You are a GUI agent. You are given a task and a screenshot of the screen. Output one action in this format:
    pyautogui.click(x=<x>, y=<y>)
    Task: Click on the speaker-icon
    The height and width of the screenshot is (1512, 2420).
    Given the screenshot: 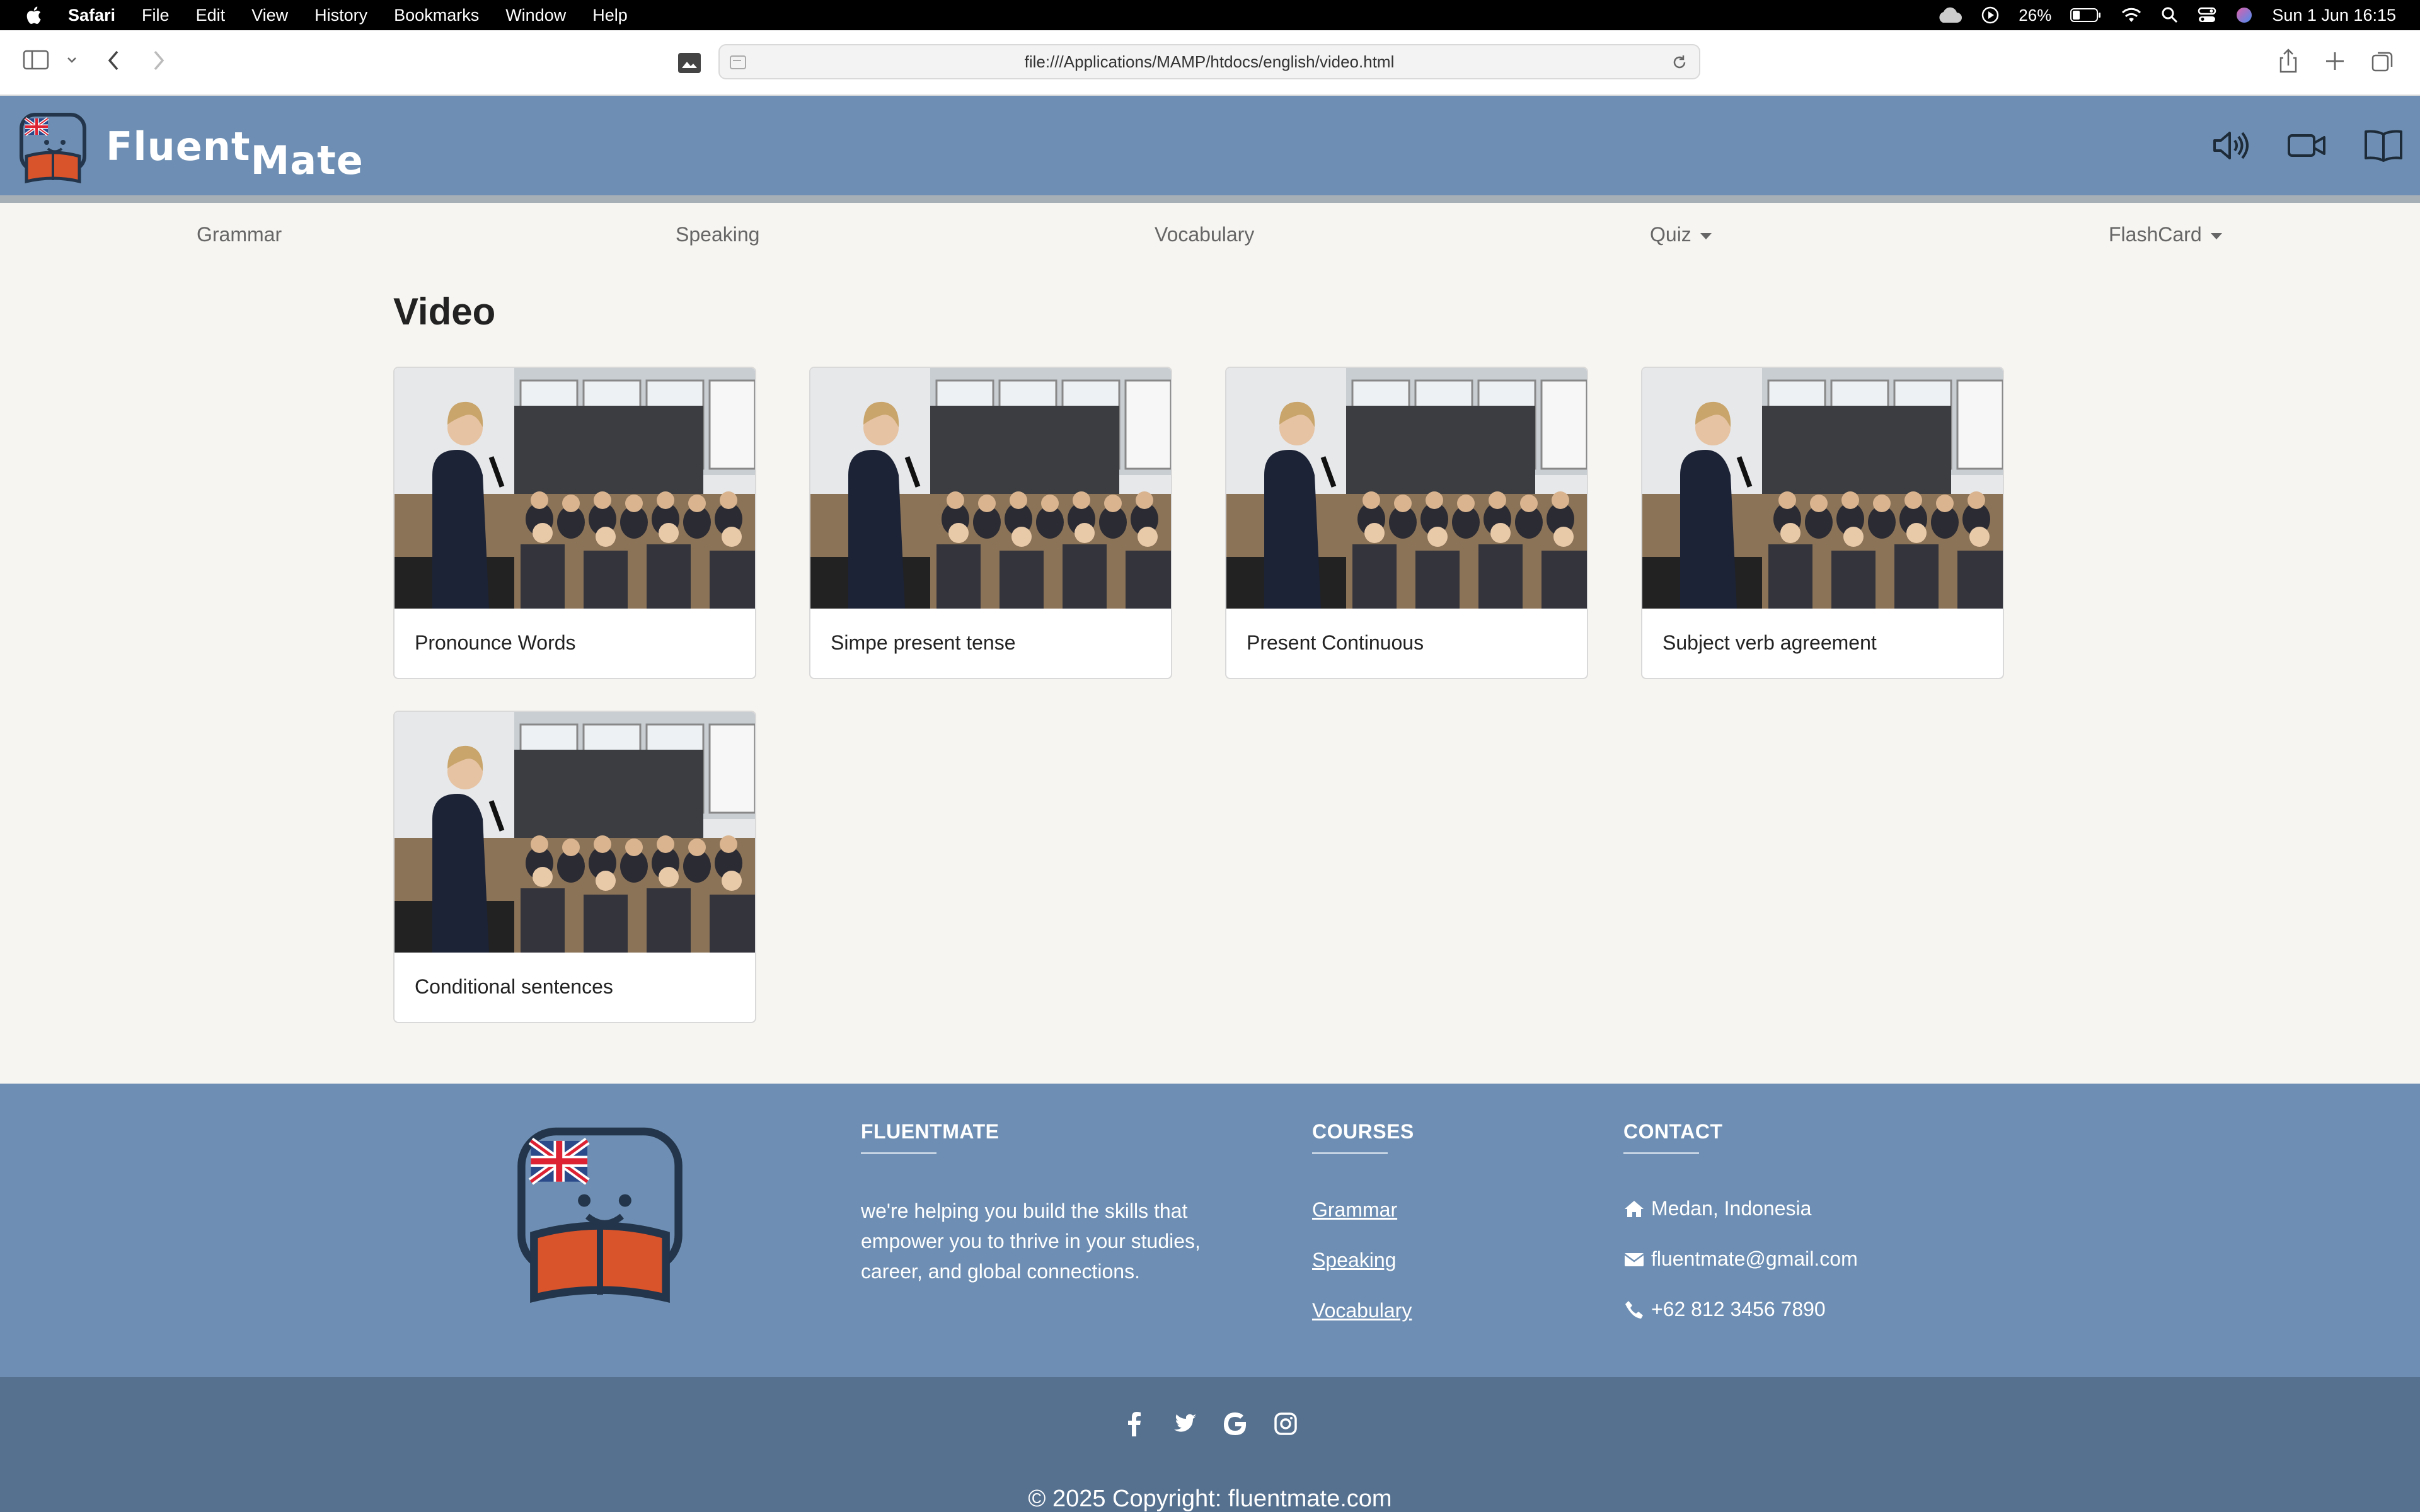 What is the action you would take?
    pyautogui.click(x=2230, y=145)
    